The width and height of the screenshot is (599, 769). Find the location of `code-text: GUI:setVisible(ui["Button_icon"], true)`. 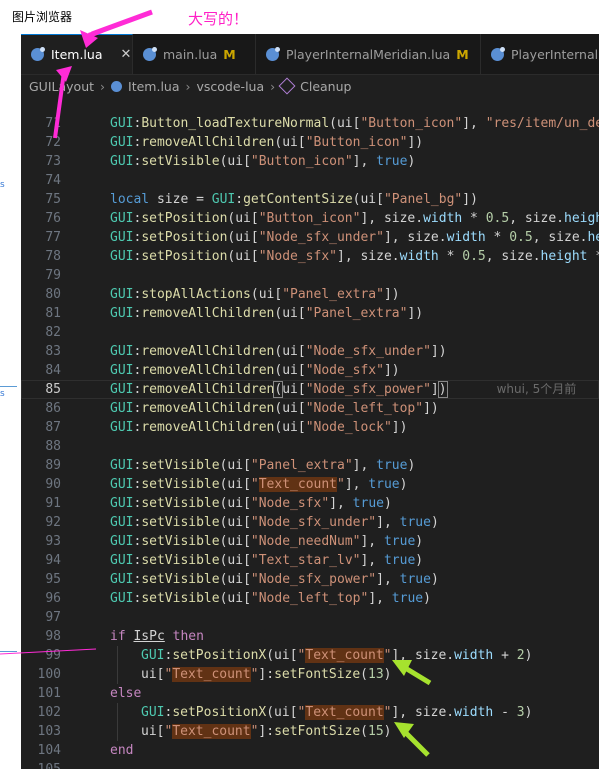

code-text: GUI:setVisible(ui["Button_icon"], true) is located at coordinates (262, 161).